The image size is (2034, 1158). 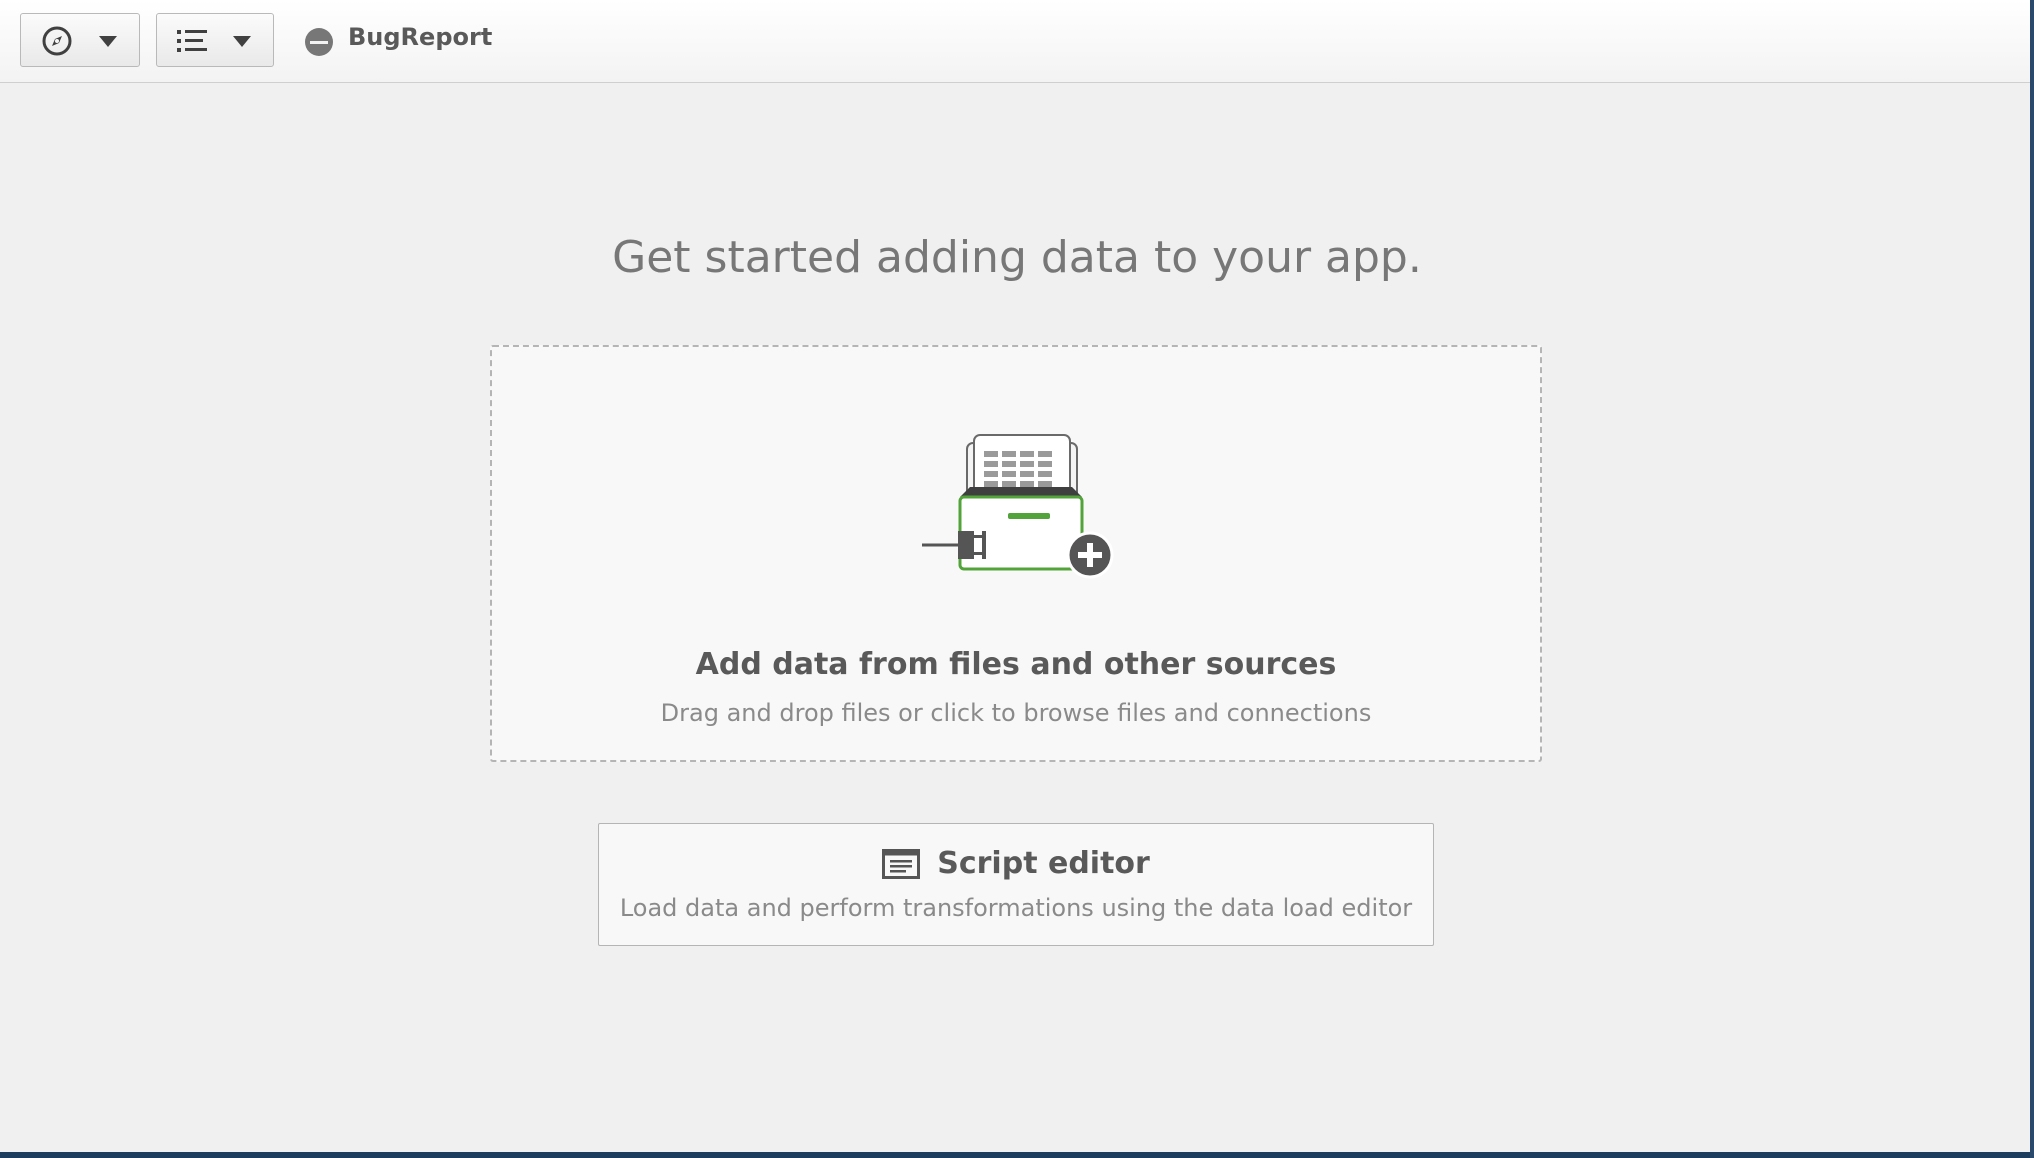 I want to click on script-editor-icon, so click(x=901, y=863).